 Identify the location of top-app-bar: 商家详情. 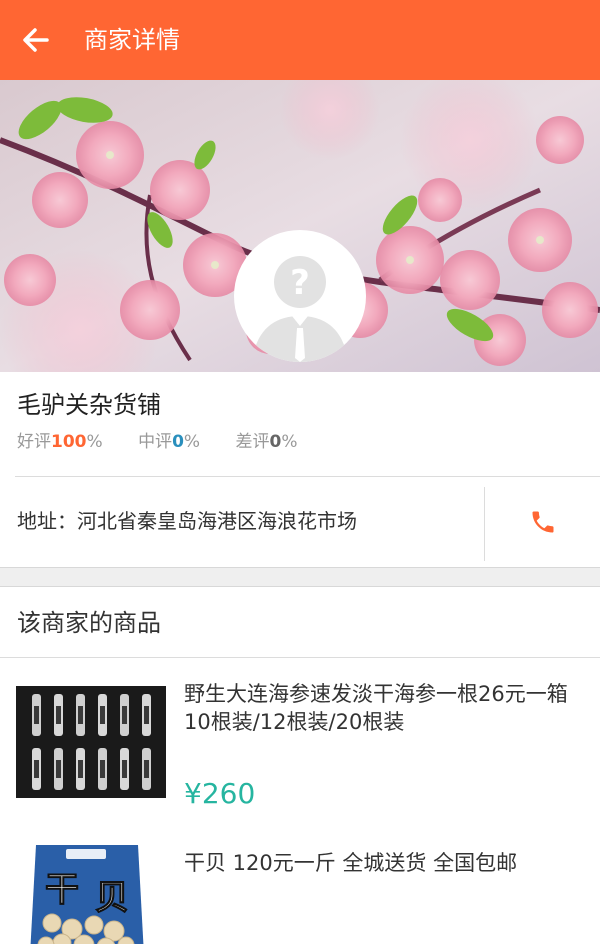
(300, 40).